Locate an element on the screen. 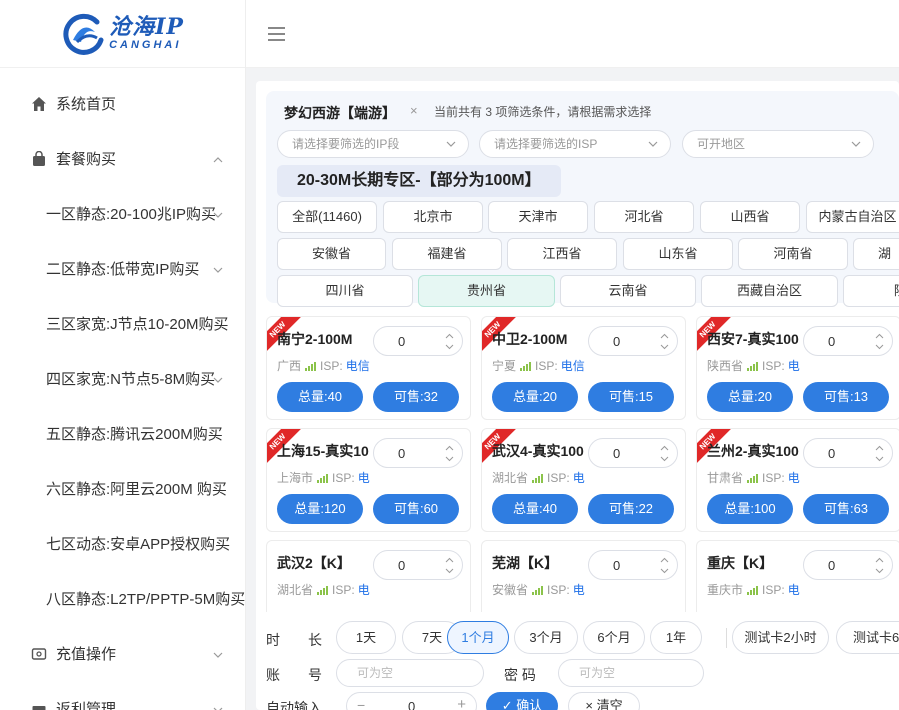 The width and height of the screenshot is (899, 710). region-button: 内蒙古自治区 is located at coordinates (852, 217).